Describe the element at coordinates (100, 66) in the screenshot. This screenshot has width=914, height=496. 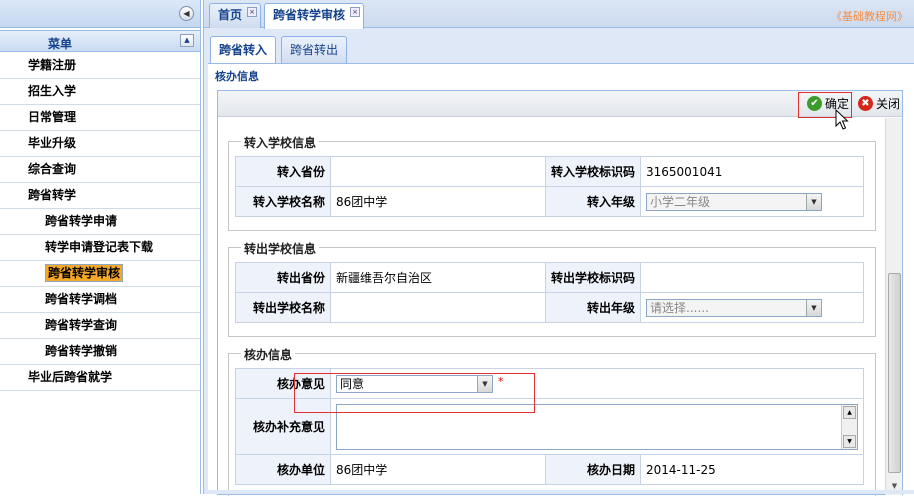
I see `menu-item-student-registration: 学籍注册` at that location.